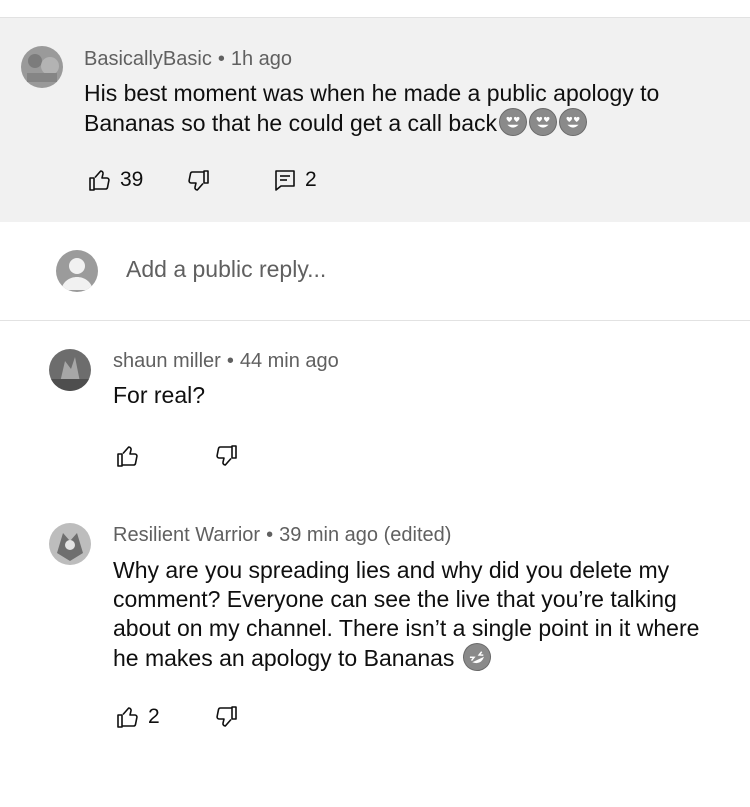 The height and width of the screenshot is (807, 750). I want to click on comment-text: For real?, so click(159, 395).